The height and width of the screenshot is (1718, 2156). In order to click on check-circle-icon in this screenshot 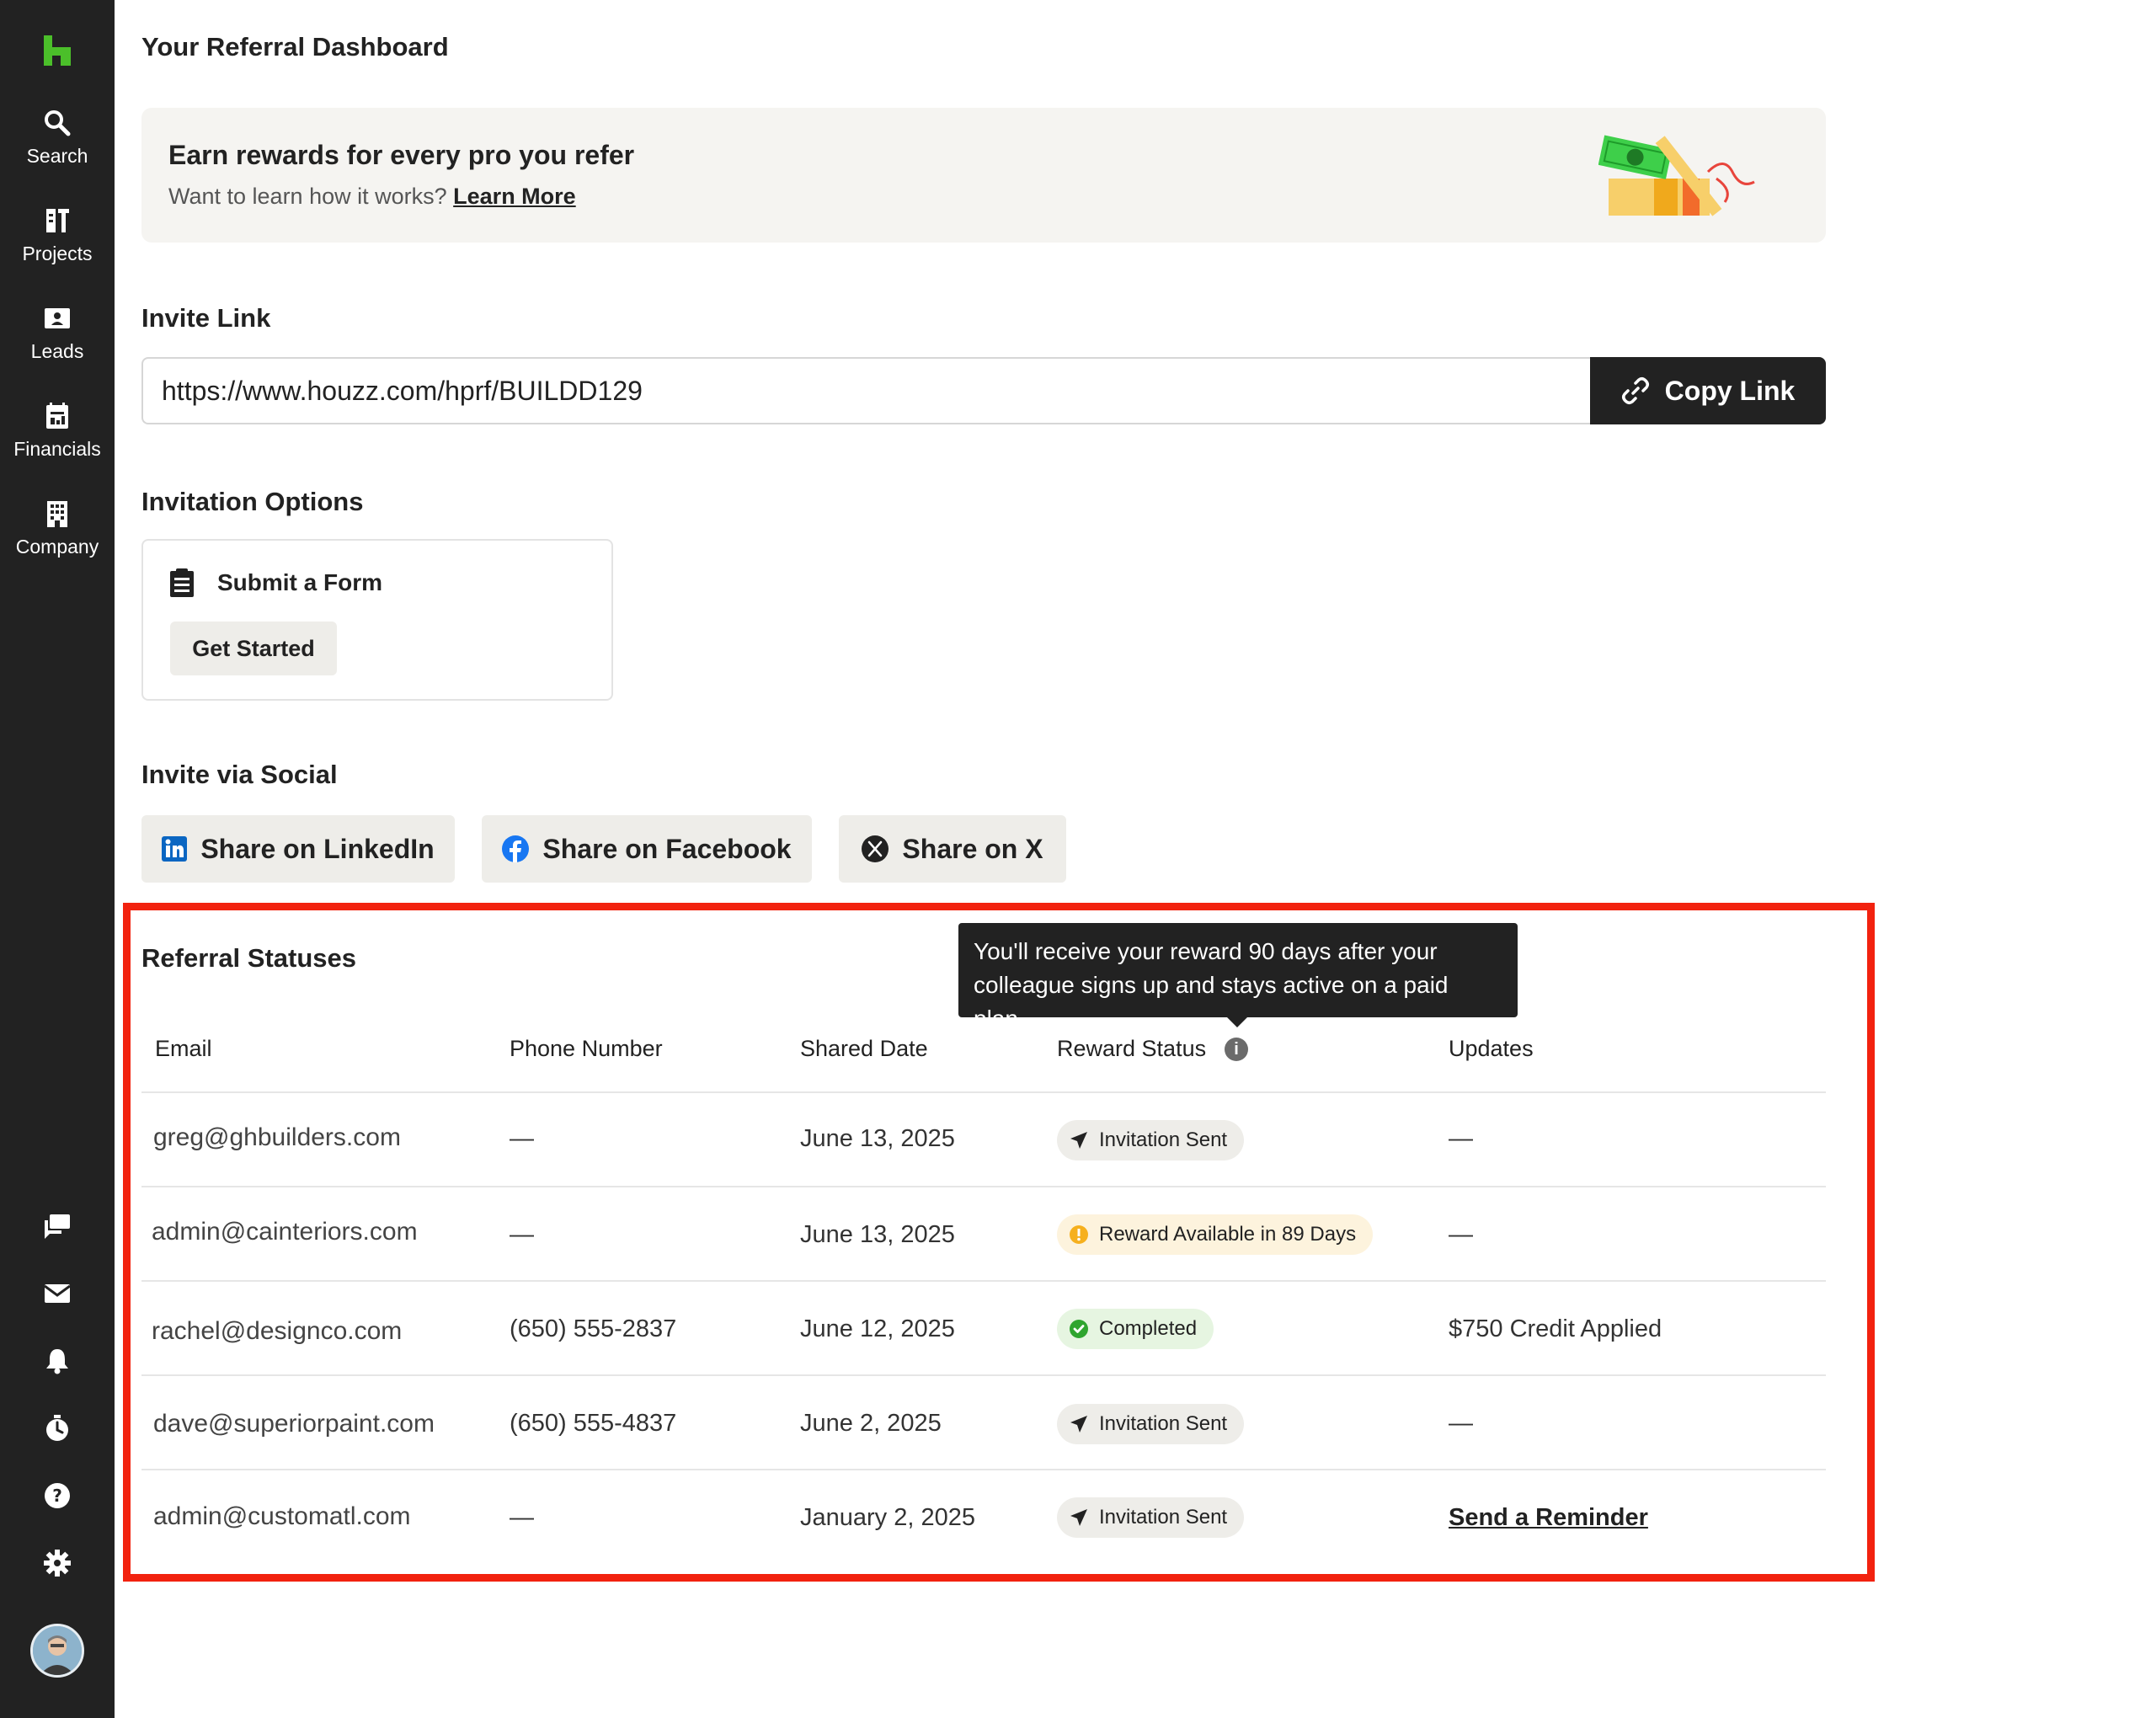, I will do `click(1079, 1329)`.